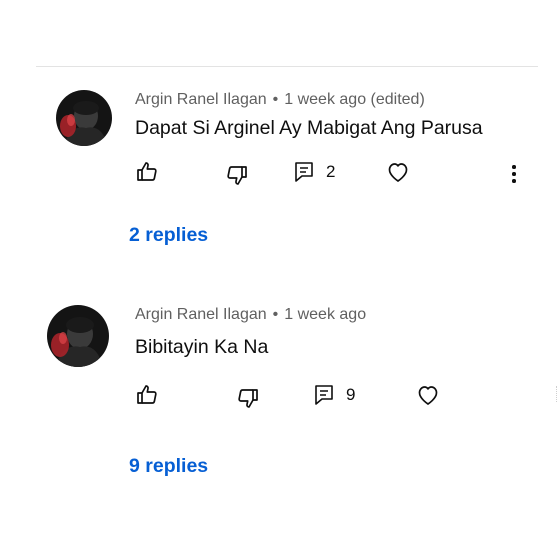 This screenshot has height=560, width=560. What do you see at coordinates (280, 100) in the screenshot?
I see `comment-meta: Argin Ranel Ilagan • 1 week ago (edited)` at bounding box center [280, 100].